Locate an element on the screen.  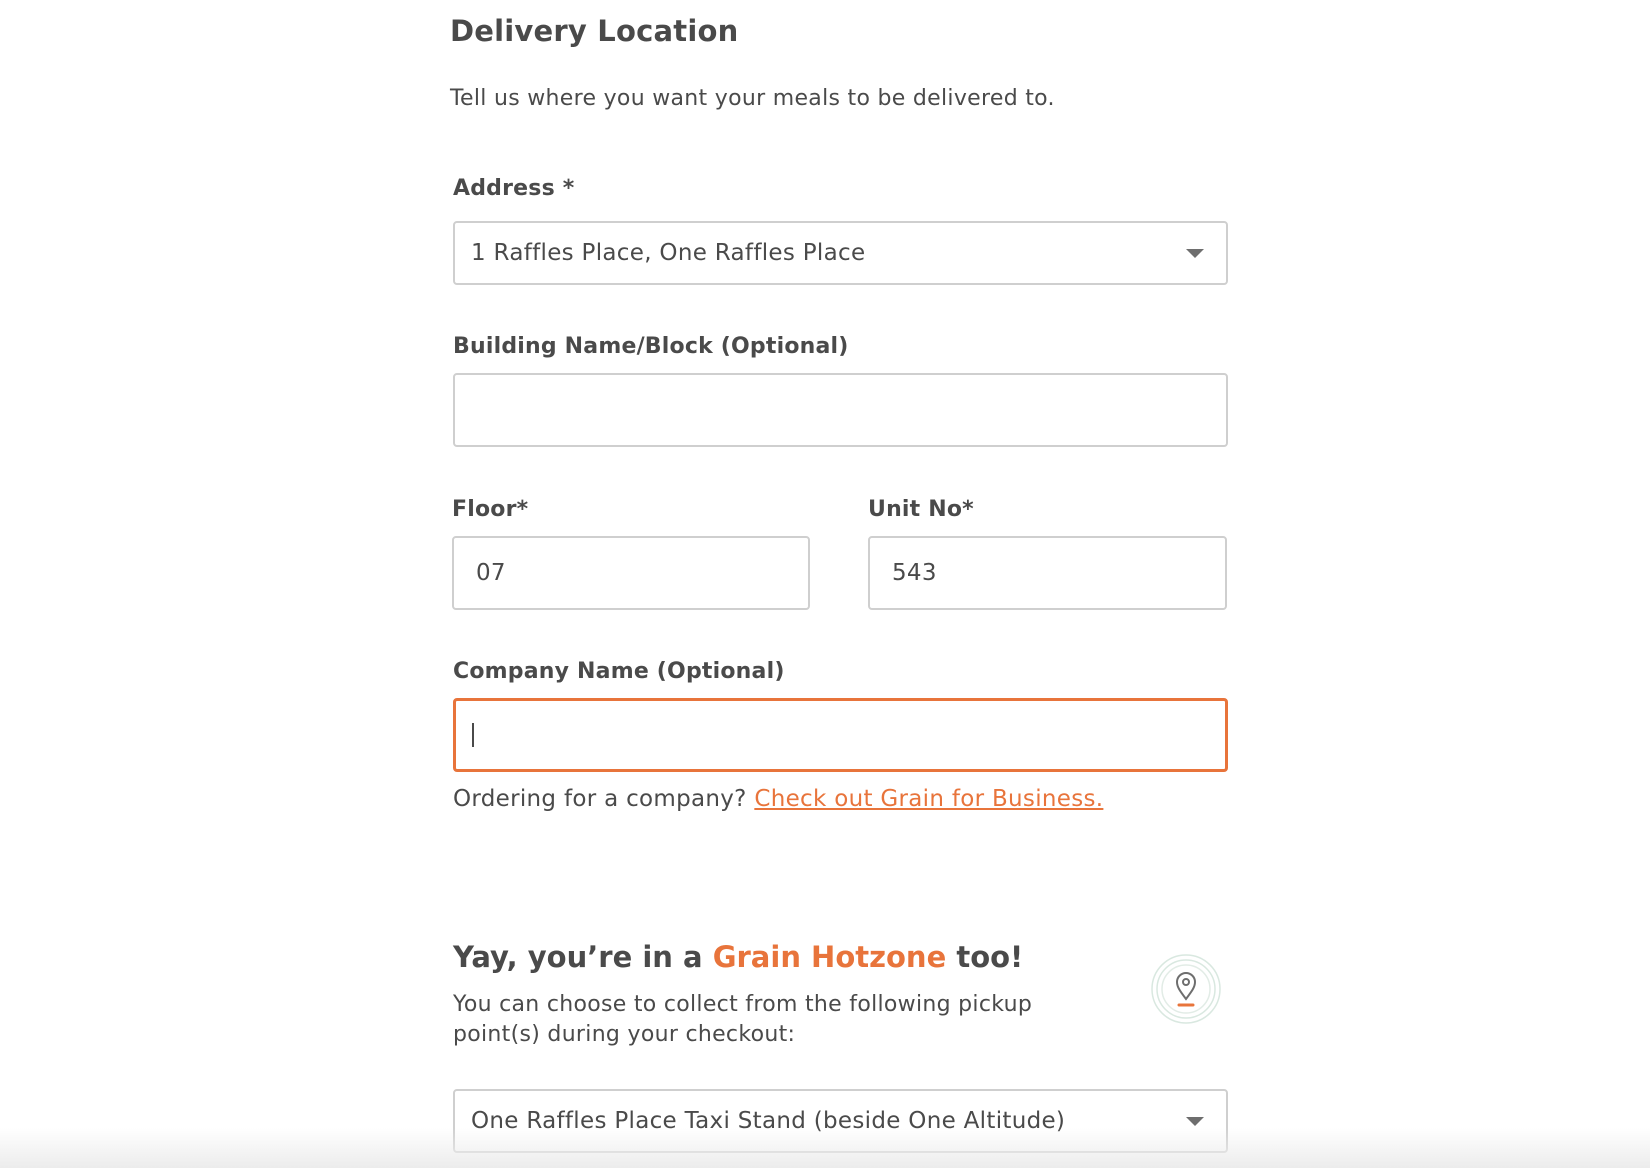
section-title: Delivery Location is located at coordinates (594, 31).